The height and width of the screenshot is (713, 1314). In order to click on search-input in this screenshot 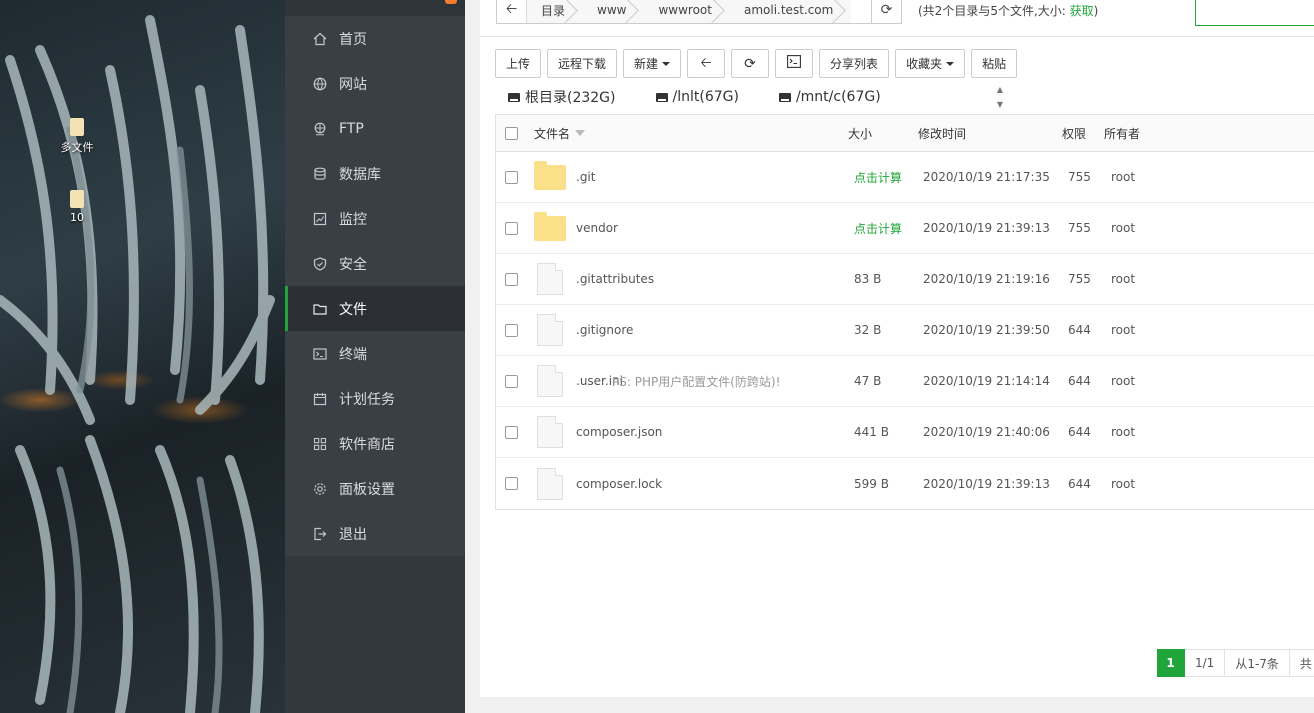, I will do `click(1254, 13)`.